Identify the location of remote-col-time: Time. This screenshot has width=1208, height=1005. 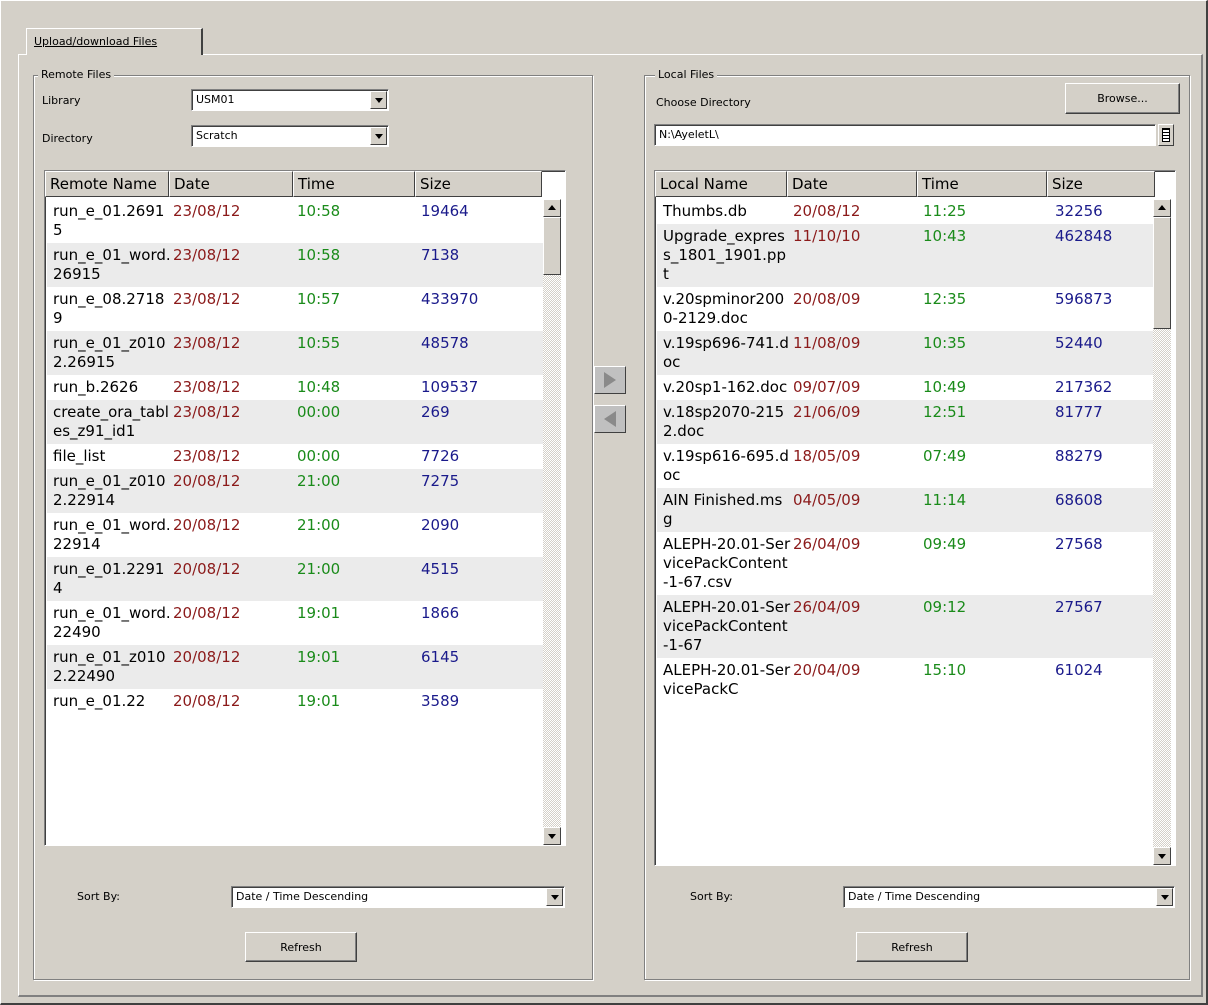
(354, 184).